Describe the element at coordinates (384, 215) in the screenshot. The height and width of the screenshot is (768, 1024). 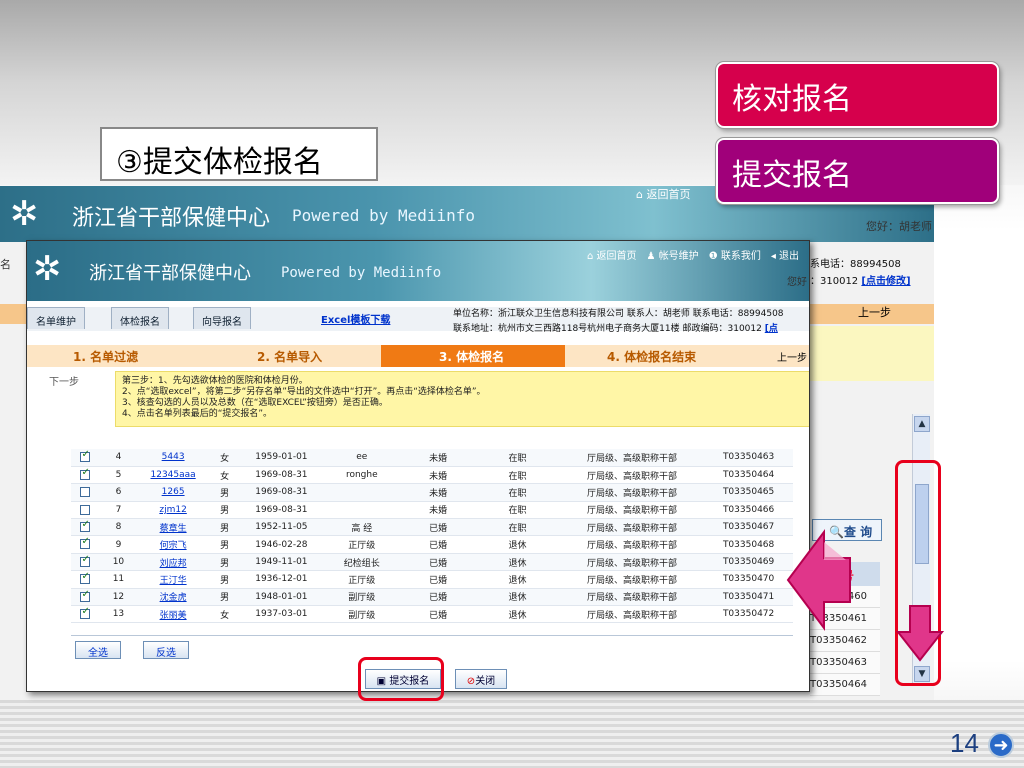
I see `bg-powered-by: Powered by Mediinfo` at that location.